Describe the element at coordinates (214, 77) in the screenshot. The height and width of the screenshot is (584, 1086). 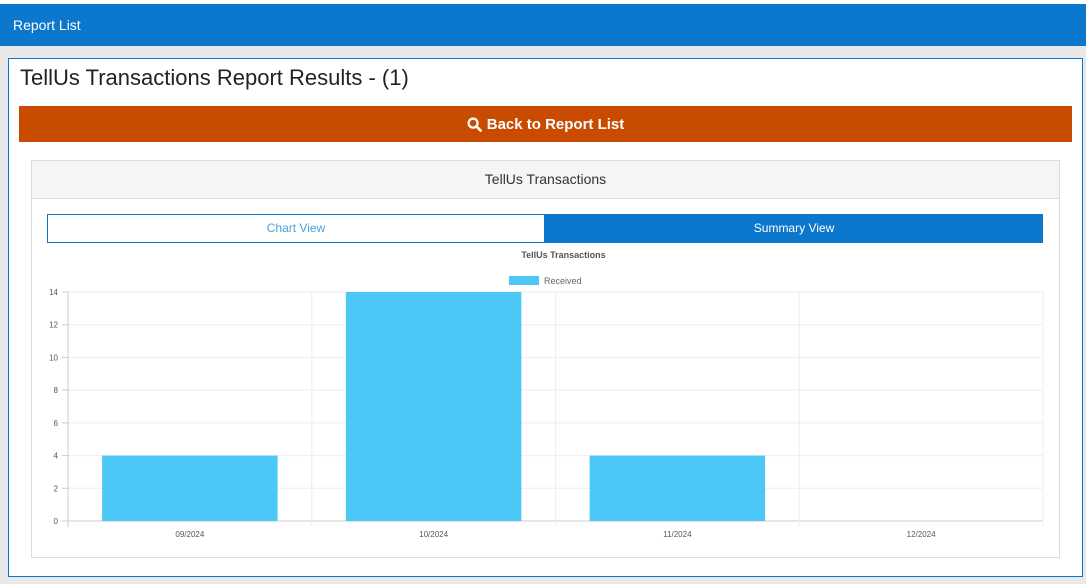
I see `page-title: TellUs Transactions Report Results - (1)` at that location.